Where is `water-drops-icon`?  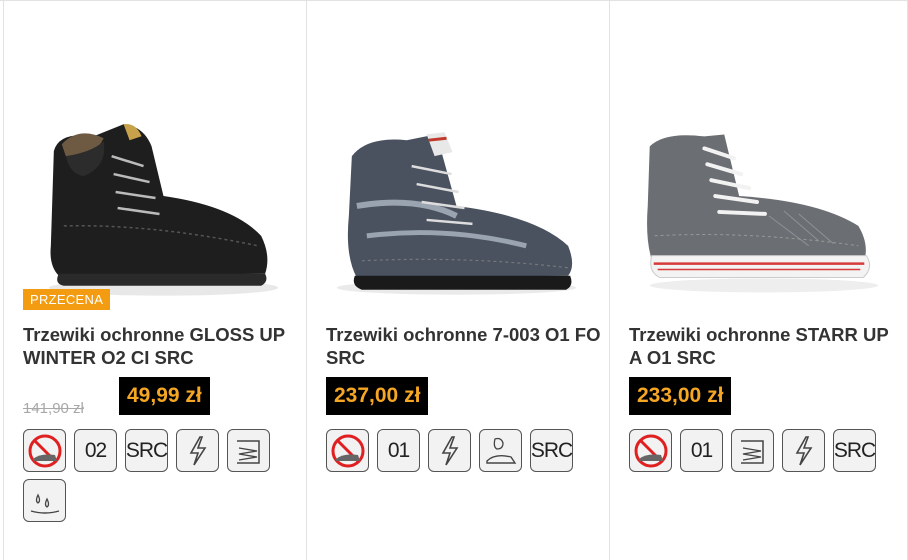
water-drops-icon is located at coordinates (44, 500).